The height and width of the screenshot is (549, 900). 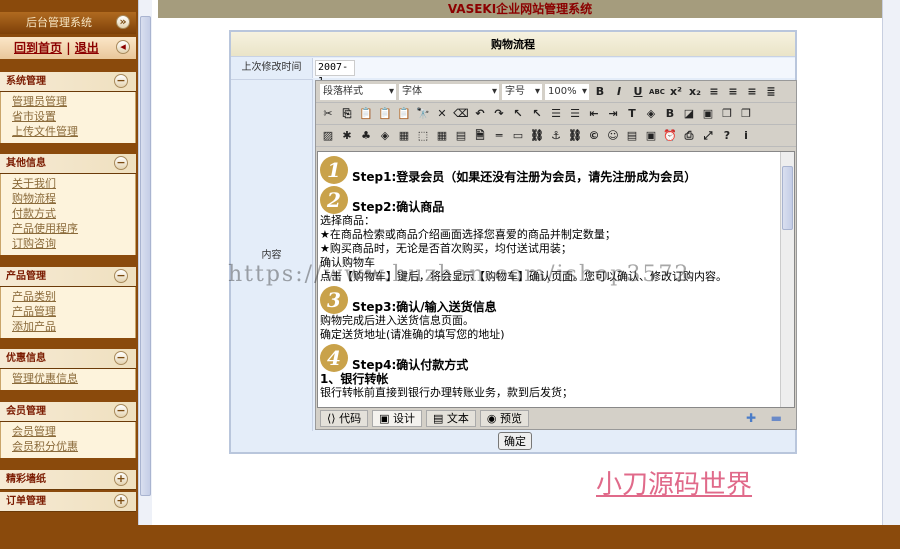 I want to click on copy-icon: ⎘, so click(x=347, y=114).